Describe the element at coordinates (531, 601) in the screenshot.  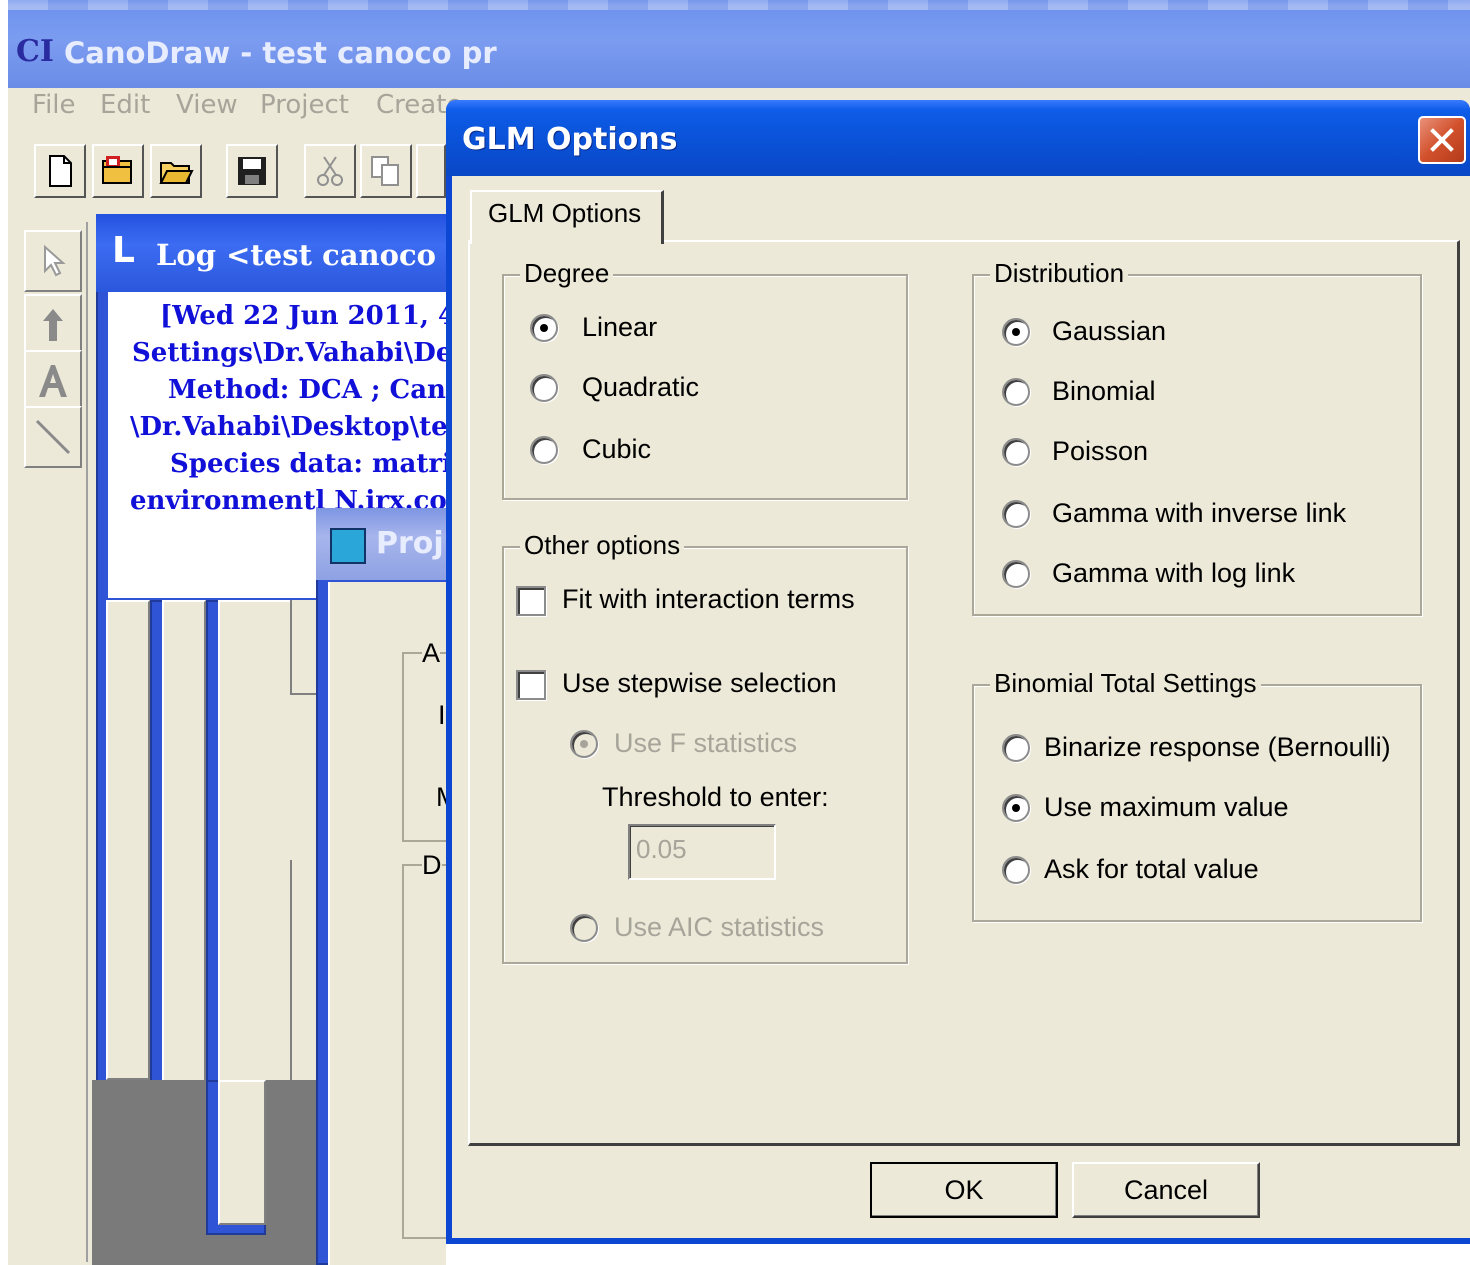
I see `fit-interaction-checkbox` at that location.